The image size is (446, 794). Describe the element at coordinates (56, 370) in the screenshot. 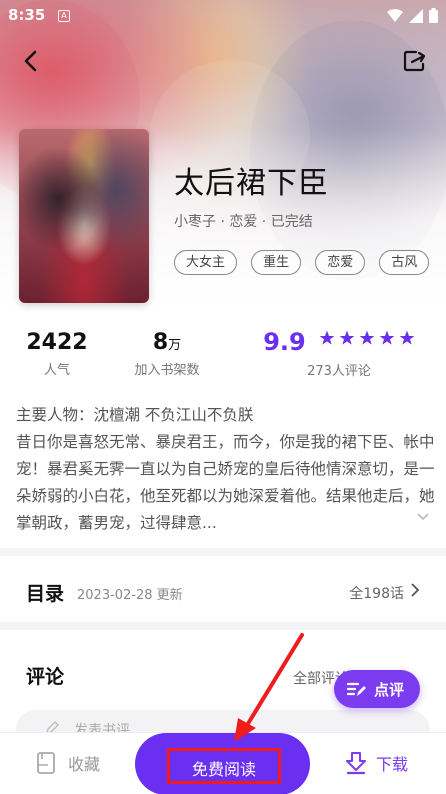

I see `popularity-label: 人气` at that location.